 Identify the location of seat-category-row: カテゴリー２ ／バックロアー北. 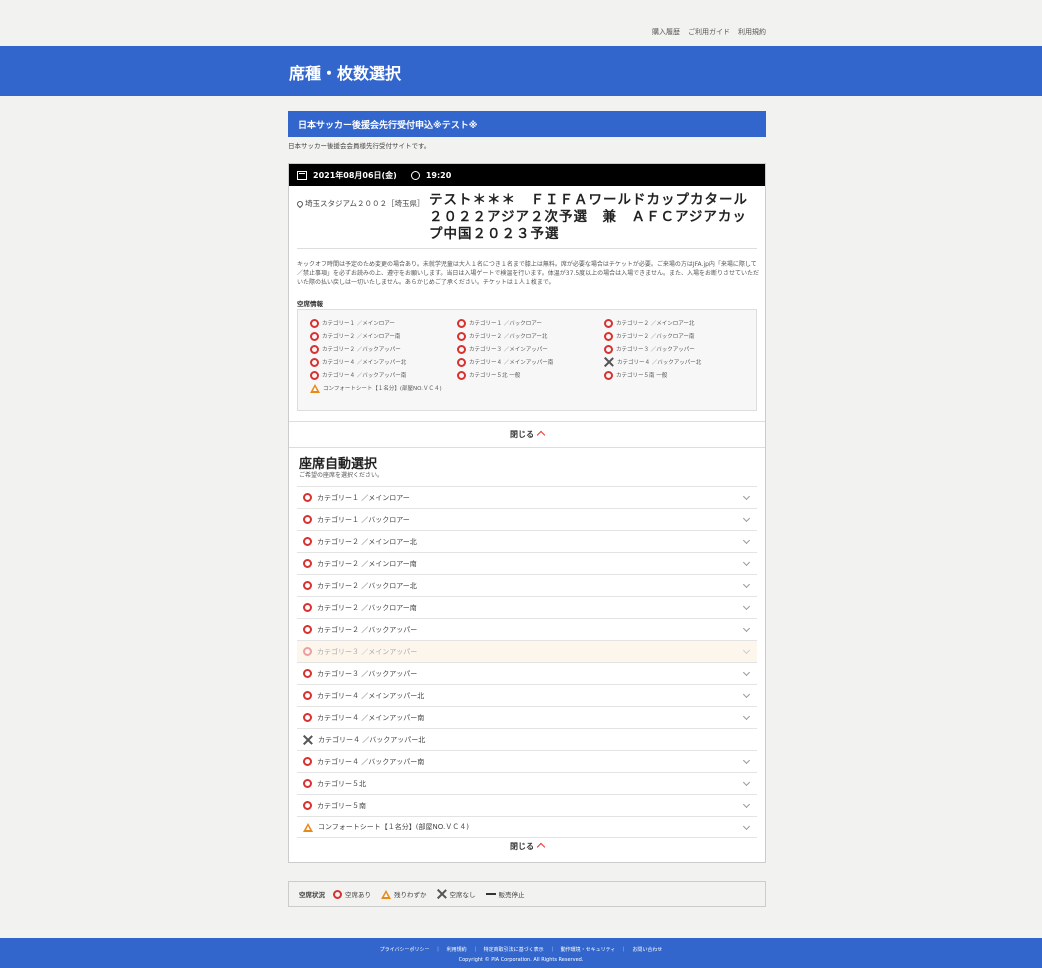
(527, 585).